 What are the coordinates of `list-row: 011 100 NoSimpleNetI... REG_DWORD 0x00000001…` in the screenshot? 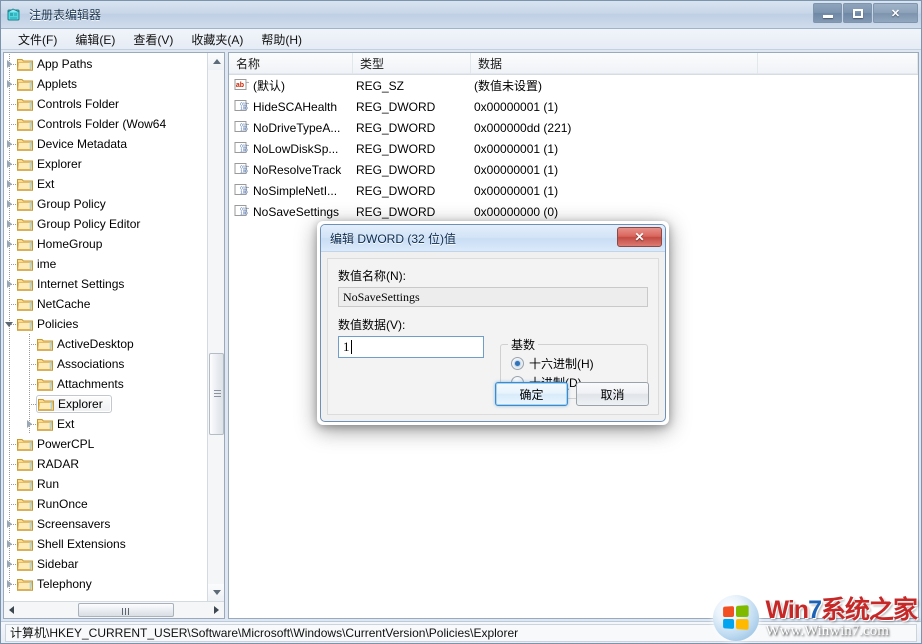 It's located at (573, 190).